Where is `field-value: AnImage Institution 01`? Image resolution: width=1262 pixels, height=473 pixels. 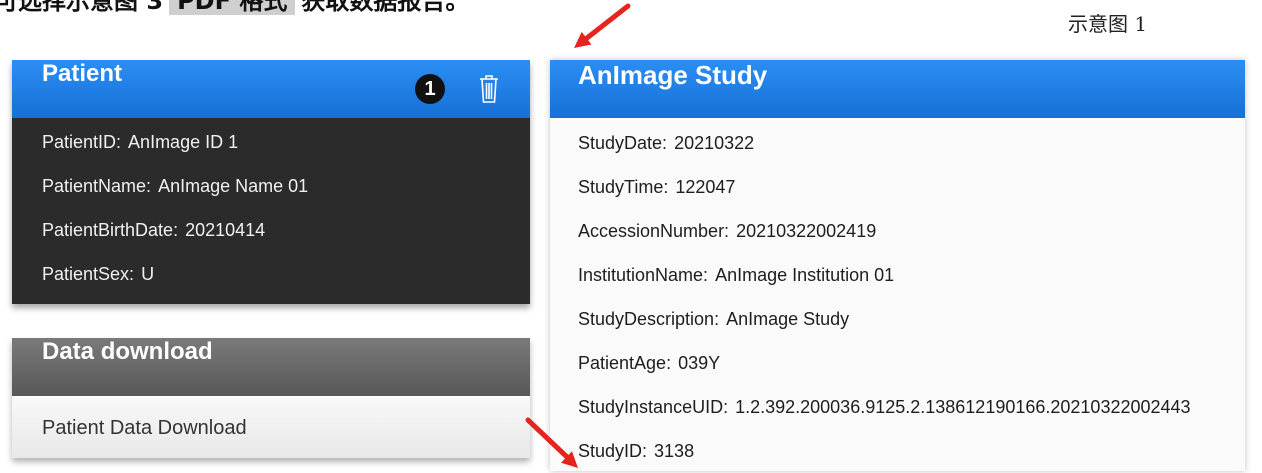
field-value: AnImage Institution 01 is located at coordinates (805, 275).